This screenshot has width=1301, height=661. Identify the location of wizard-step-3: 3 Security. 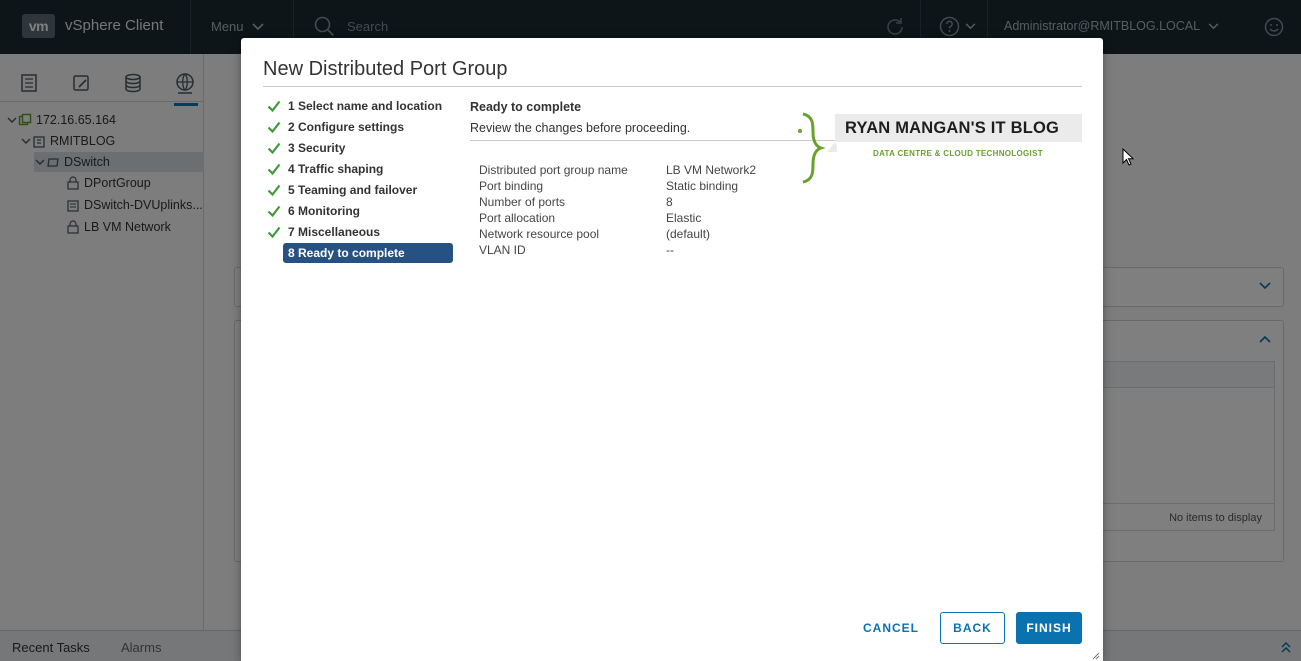
(362, 148).